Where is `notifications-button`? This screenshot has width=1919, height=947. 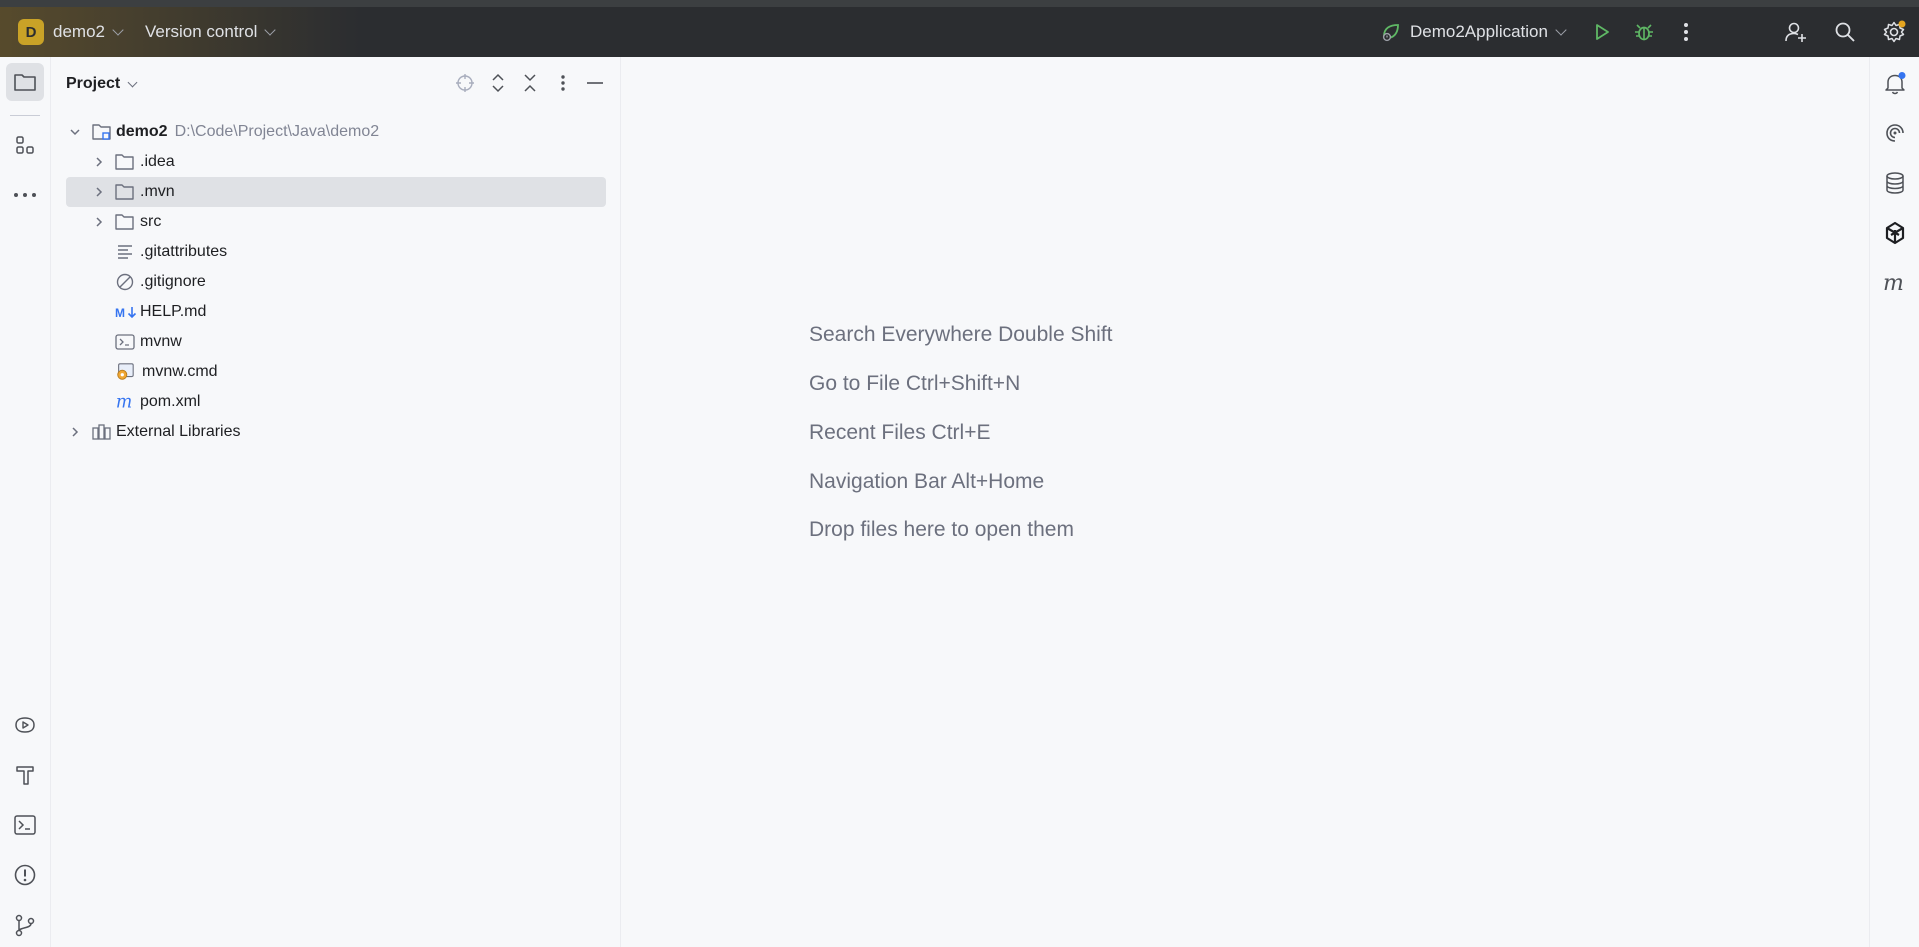
notifications-button is located at coordinates (1895, 83).